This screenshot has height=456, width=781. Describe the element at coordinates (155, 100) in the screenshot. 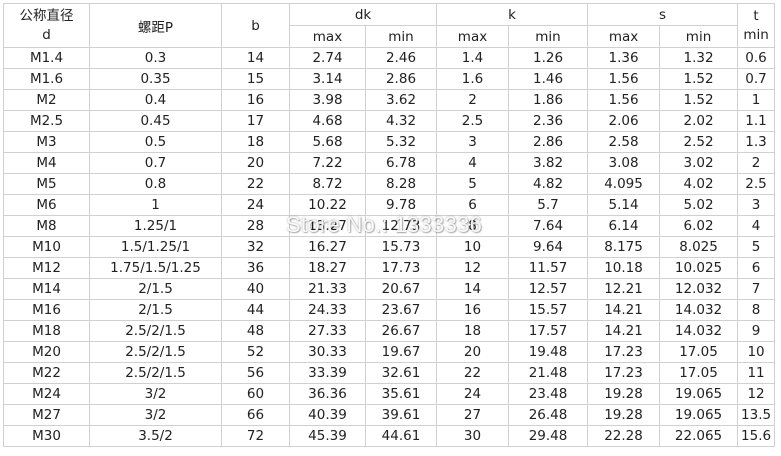

I see `cell-pitch: 0.4` at that location.